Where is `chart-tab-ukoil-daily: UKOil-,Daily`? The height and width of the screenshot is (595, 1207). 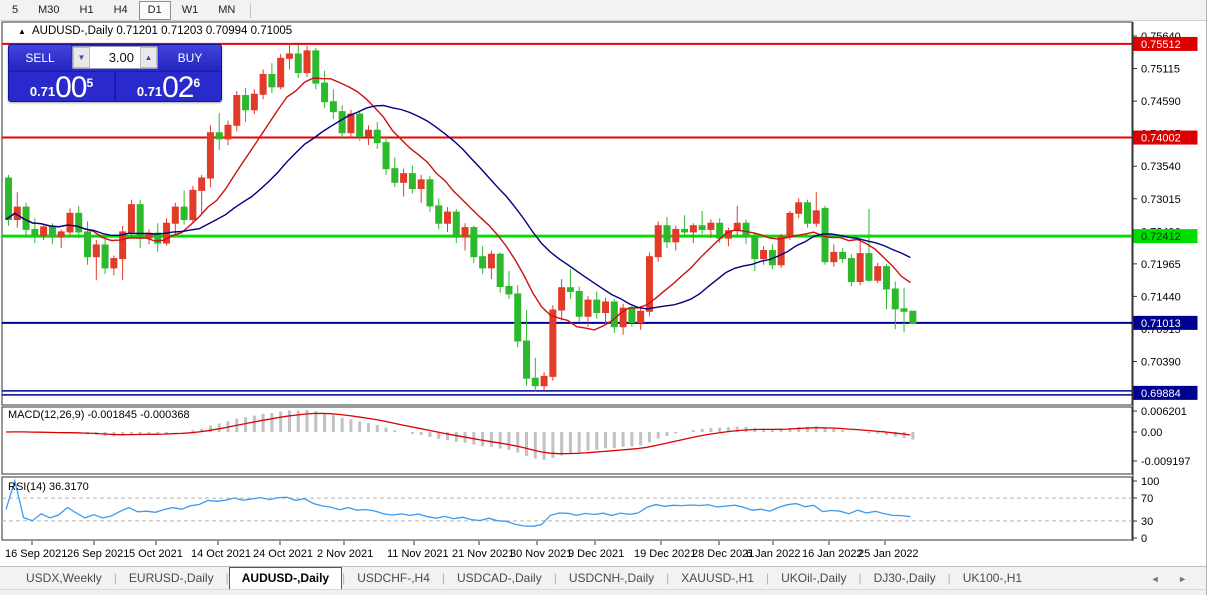 chart-tab-ukoil-daily: UKOil-,Daily is located at coordinates (813, 578).